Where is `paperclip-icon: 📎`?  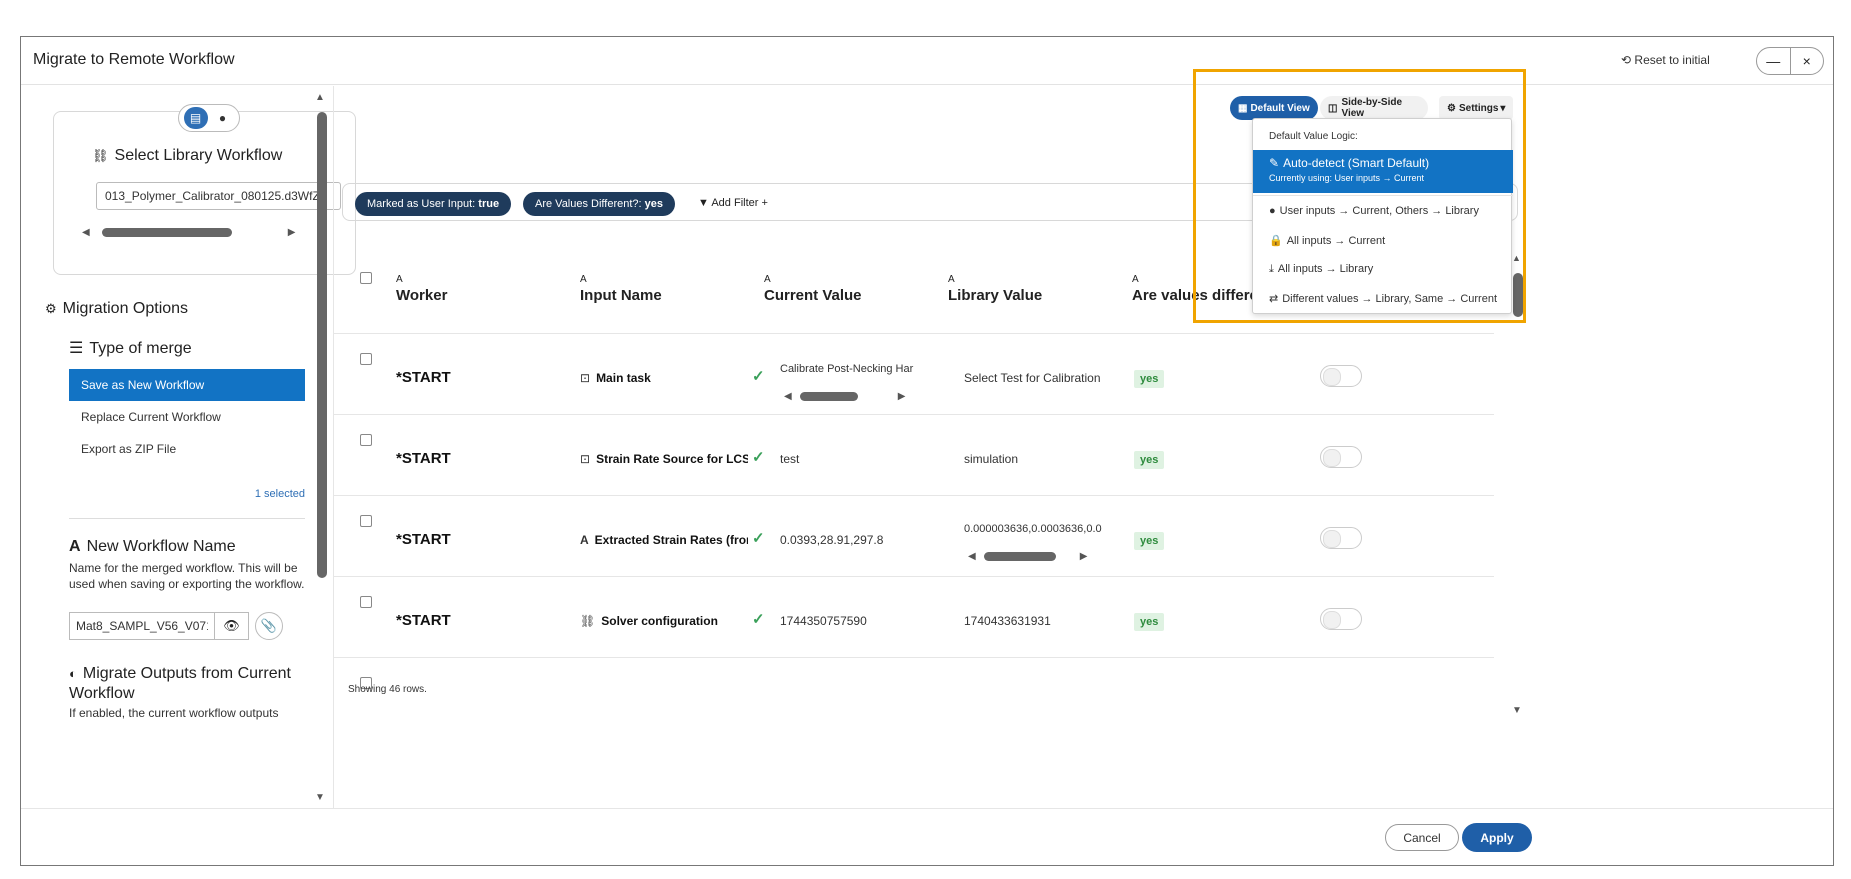 paperclip-icon: 📎 is located at coordinates (269, 626).